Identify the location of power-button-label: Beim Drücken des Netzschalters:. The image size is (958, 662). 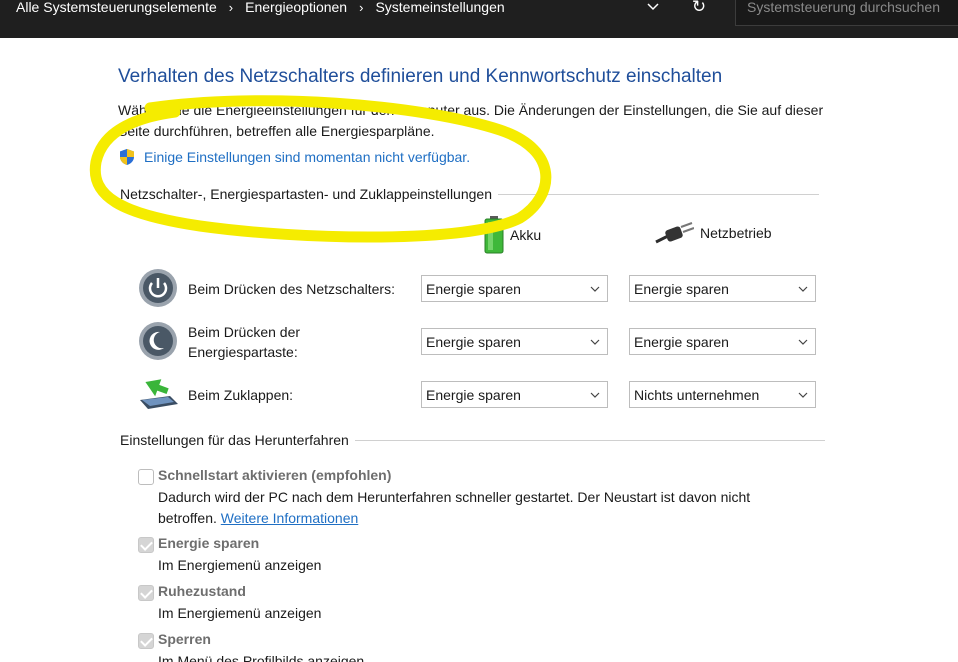
(291, 289).